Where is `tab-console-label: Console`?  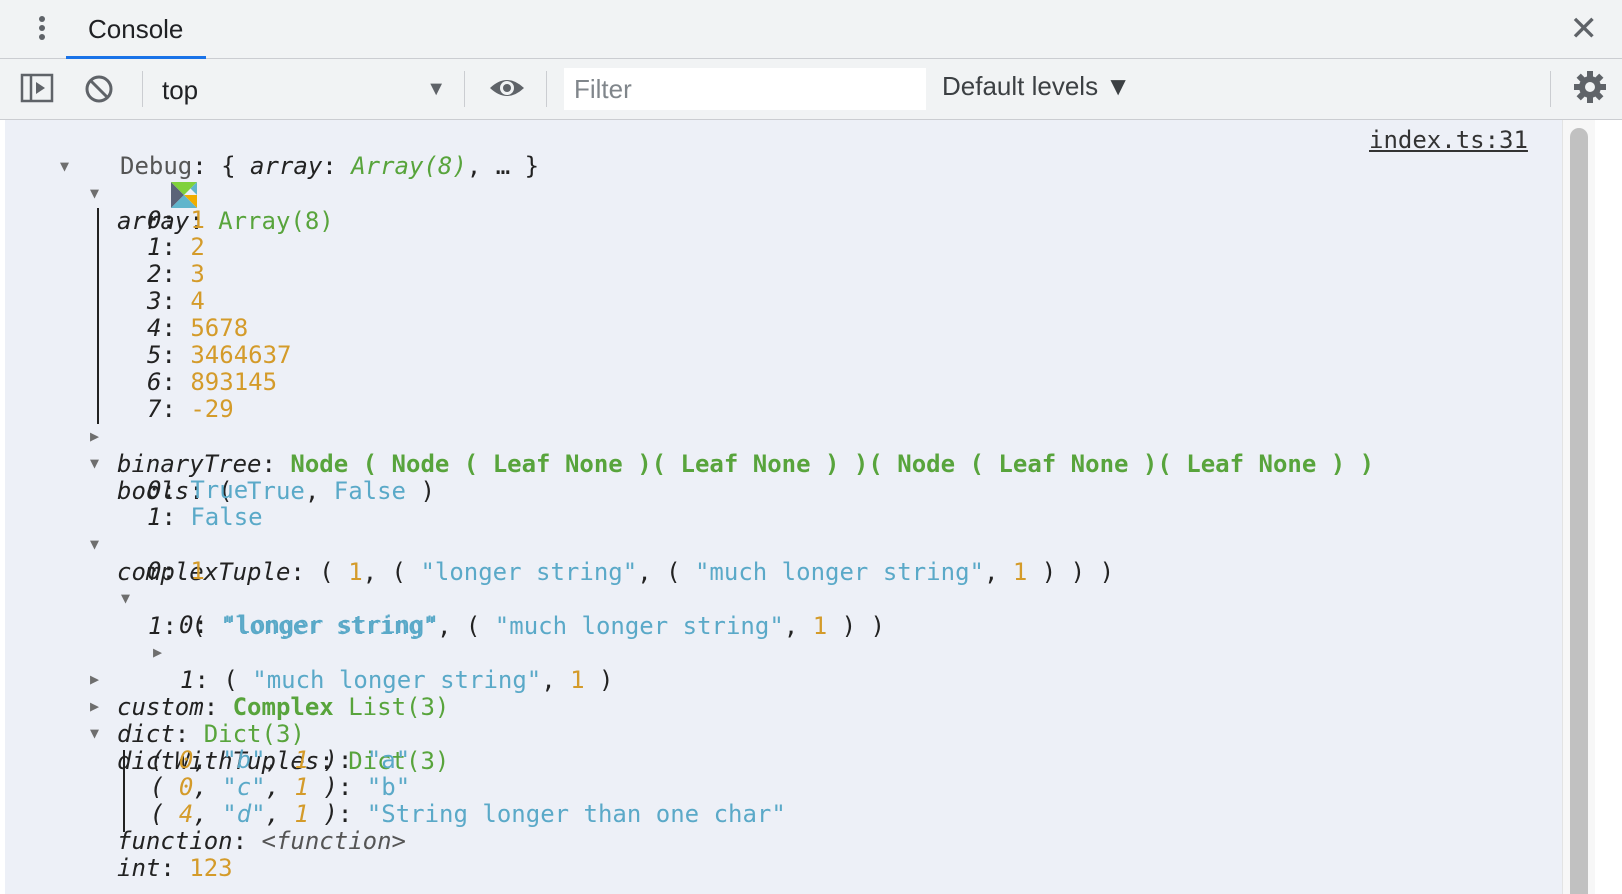
tab-console-label: Console is located at coordinates (136, 29).